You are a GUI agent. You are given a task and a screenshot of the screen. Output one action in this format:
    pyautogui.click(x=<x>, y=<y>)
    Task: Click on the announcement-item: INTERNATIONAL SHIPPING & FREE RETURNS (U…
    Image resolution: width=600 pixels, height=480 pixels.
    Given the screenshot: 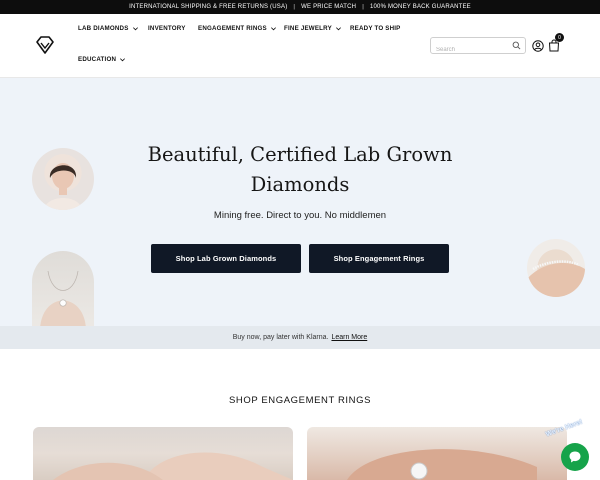 What is the action you would take?
    pyautogui.click(x=208, y=7)
    